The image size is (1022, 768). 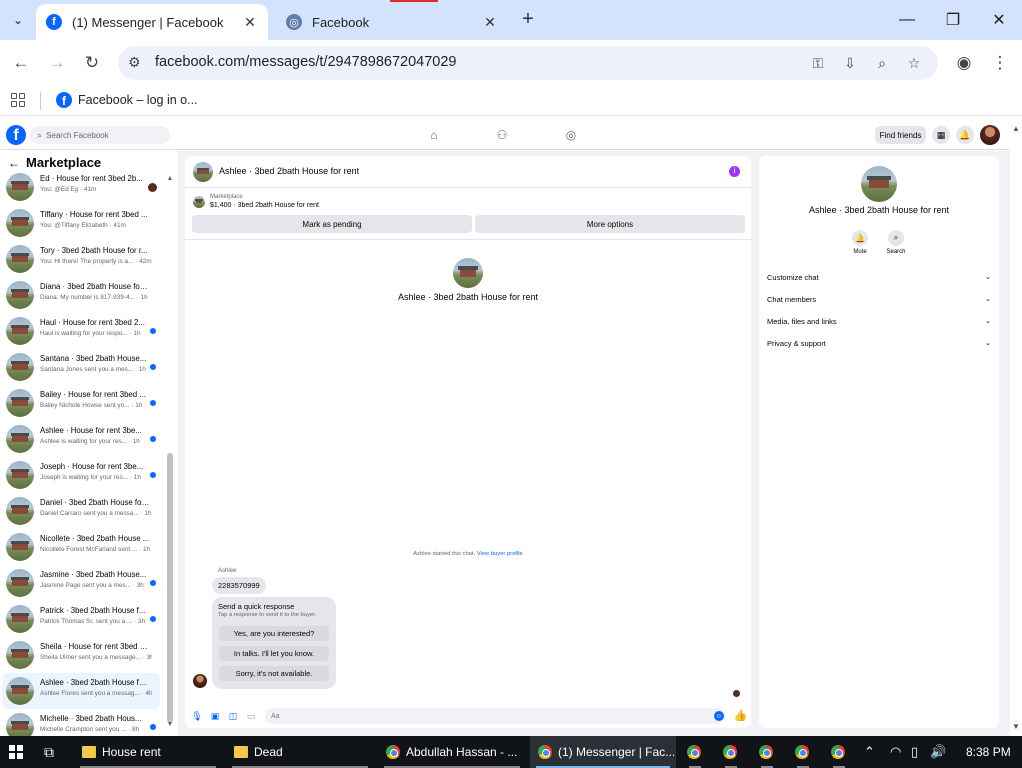 I want to click on page-scrollbar: ▲ ▼, so click(x=1016, y=428).